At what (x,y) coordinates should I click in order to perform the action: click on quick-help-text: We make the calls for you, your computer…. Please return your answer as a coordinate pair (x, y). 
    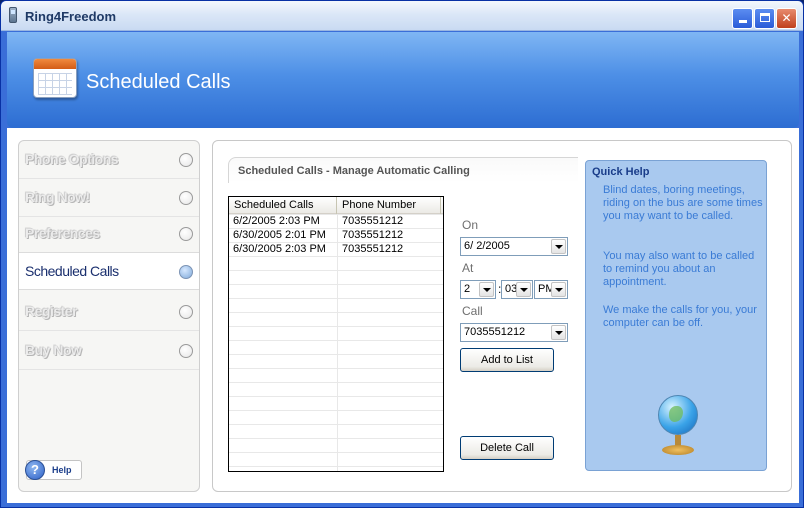
    Looking at the image, I should click on (680, 316).